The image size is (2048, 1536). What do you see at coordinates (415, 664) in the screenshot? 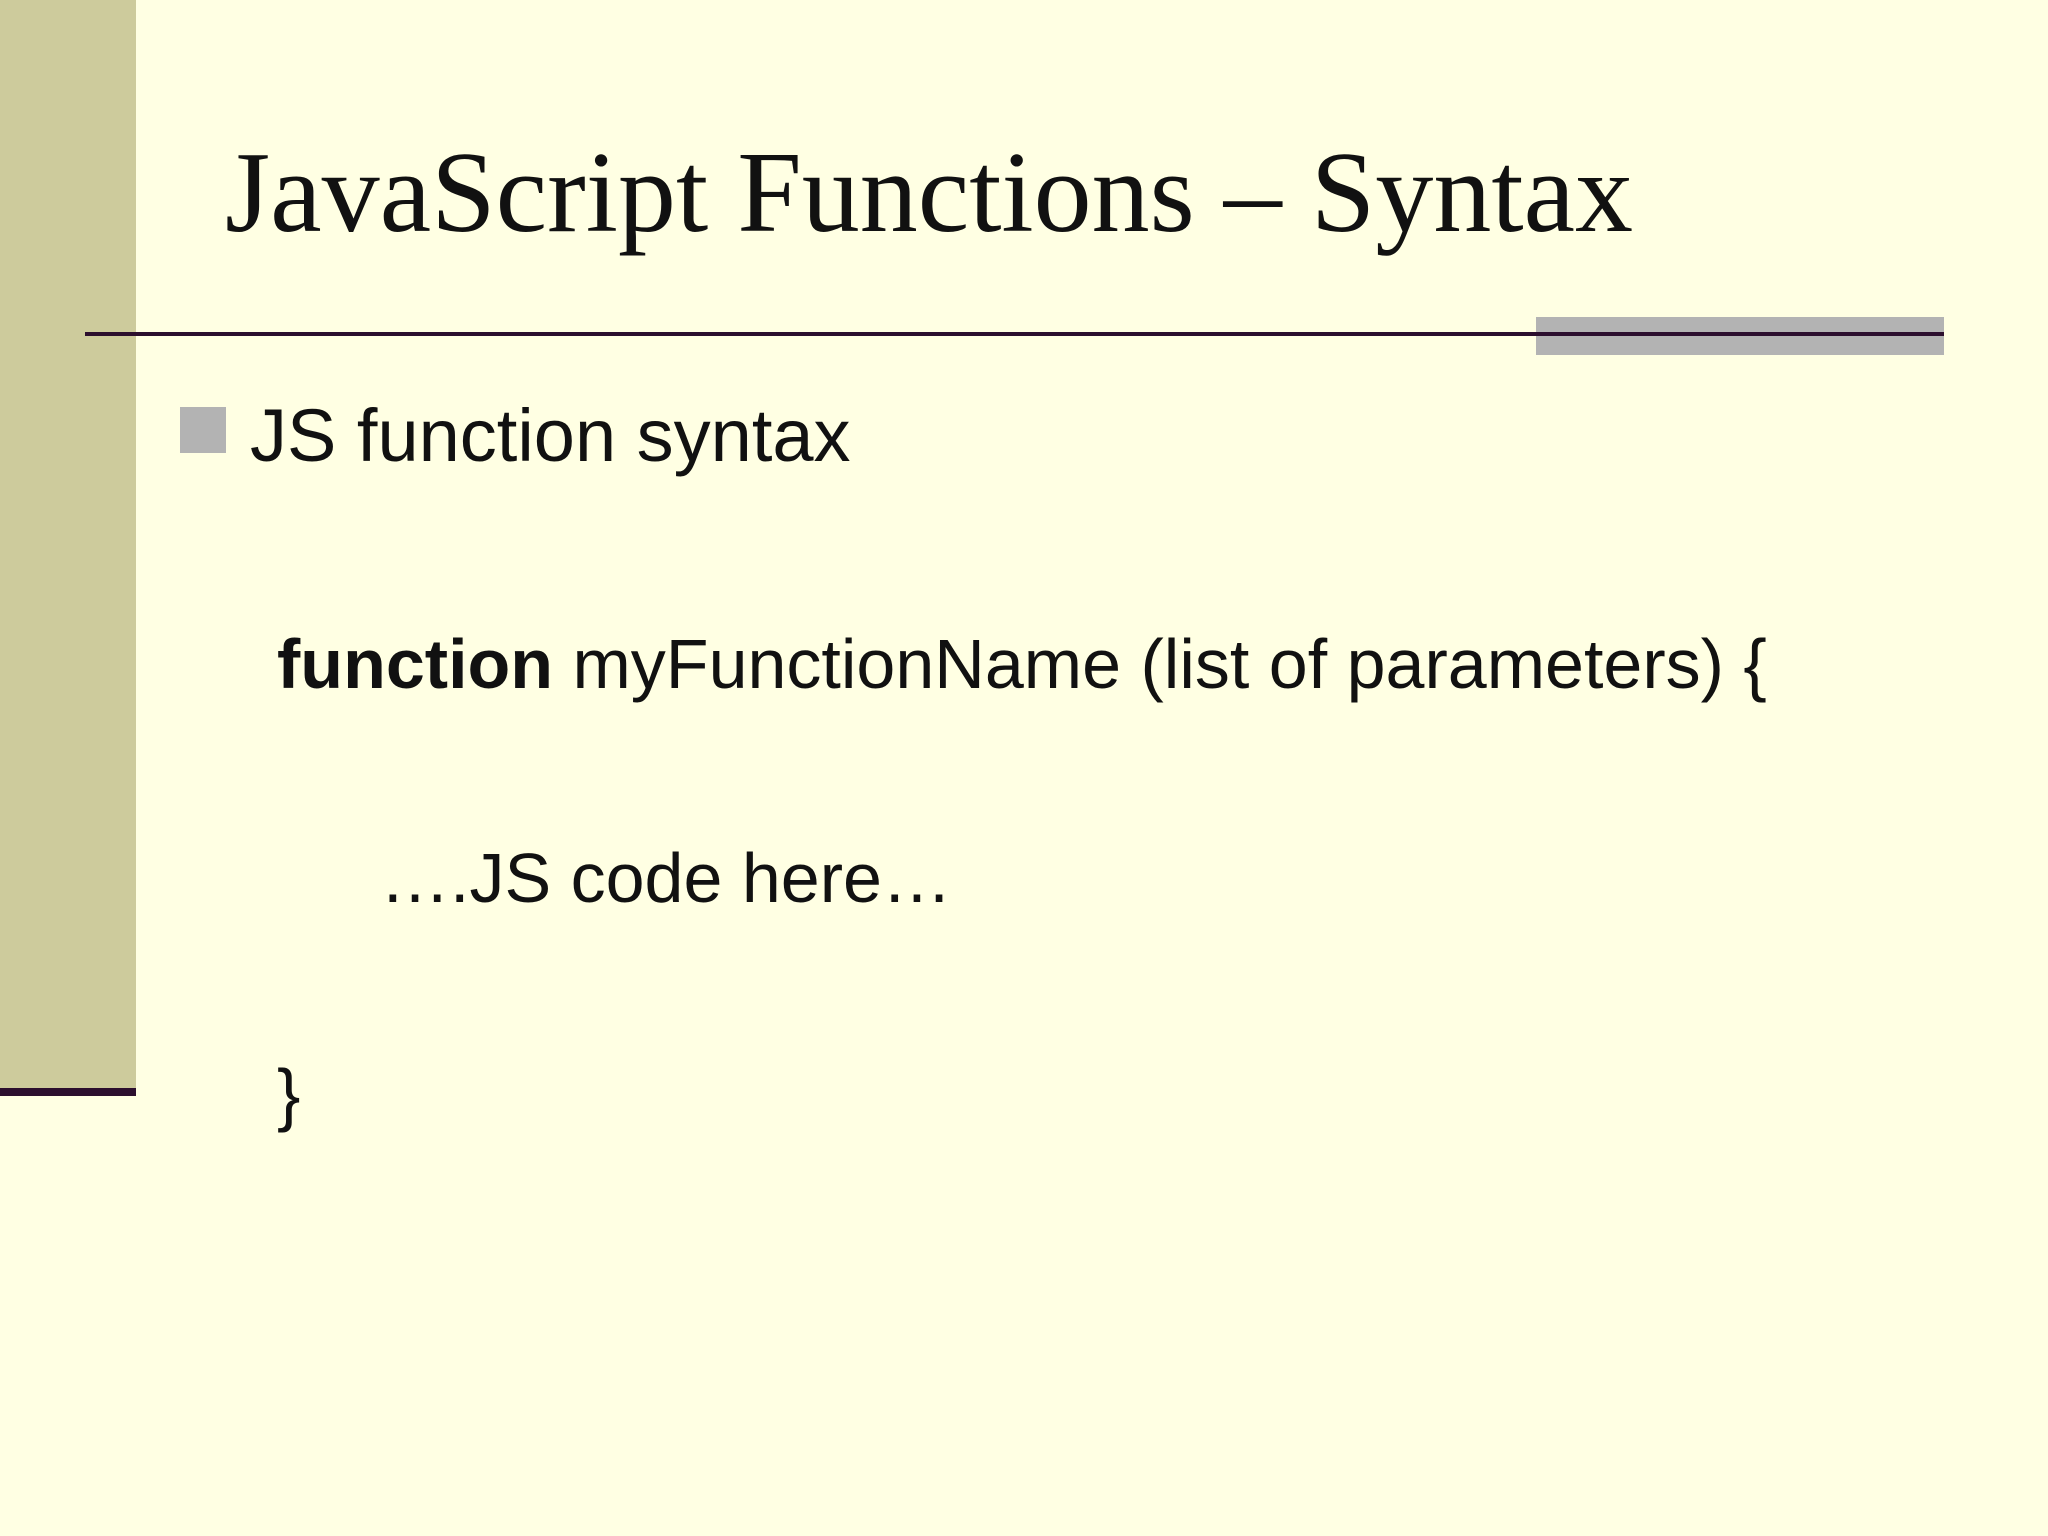
I see `code-keyword: function` at bounding box center [415, 664].